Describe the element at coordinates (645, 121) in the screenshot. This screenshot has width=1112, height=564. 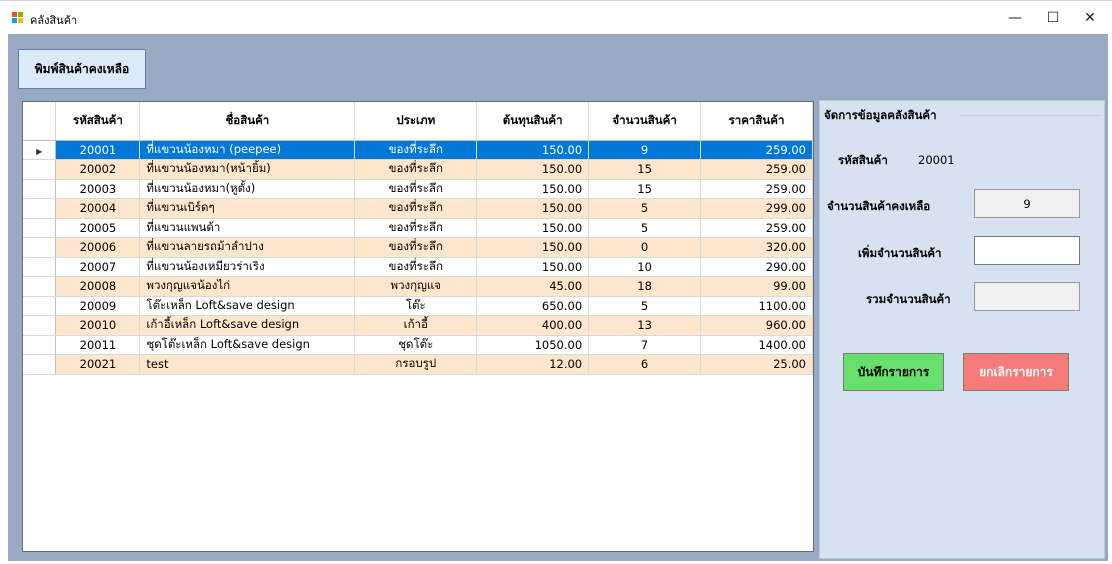
I see `column-header: จำนวนสินค้า` at that location.